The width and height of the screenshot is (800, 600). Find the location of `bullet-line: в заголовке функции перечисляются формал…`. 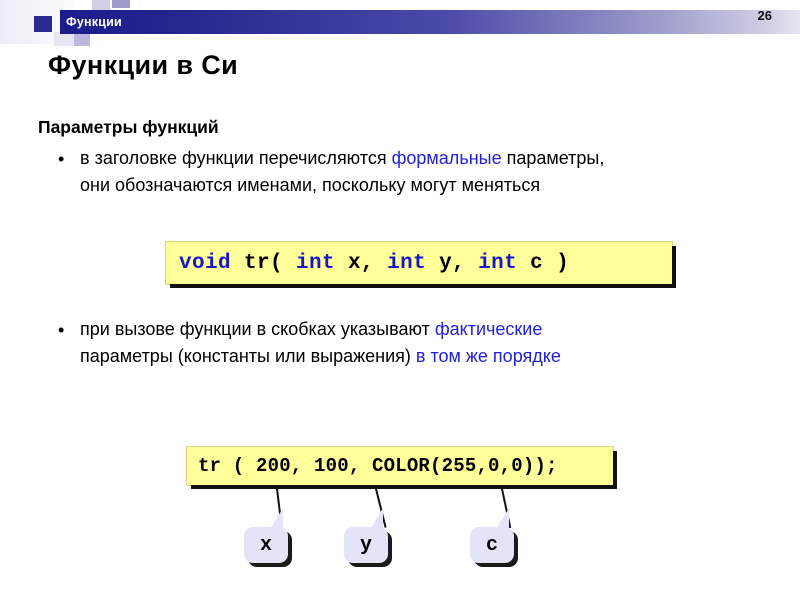

bullet-line: в заголовке функции перечисляются формал… is located at coordinates (419, 158).